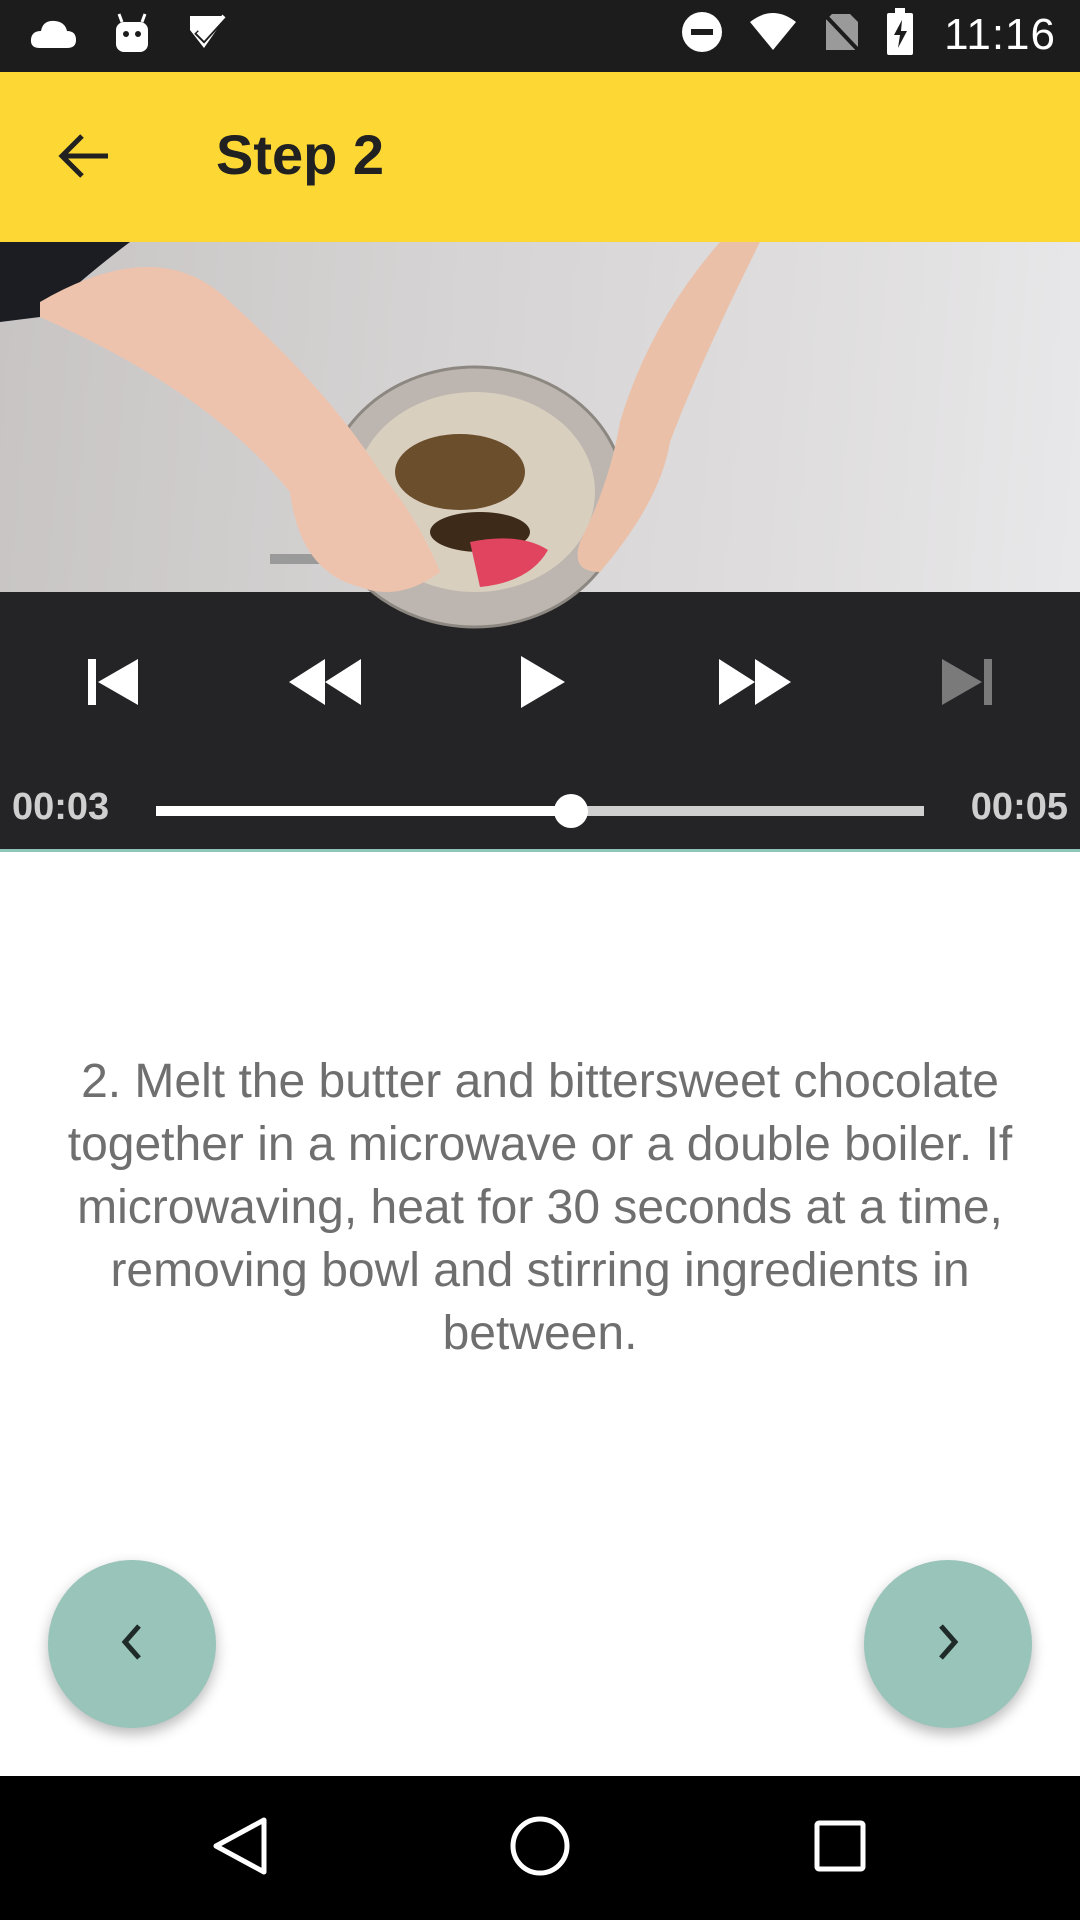 This screenshot has height=1920, width=1080. I want to click on no-sim-icon, so click(842, 34).